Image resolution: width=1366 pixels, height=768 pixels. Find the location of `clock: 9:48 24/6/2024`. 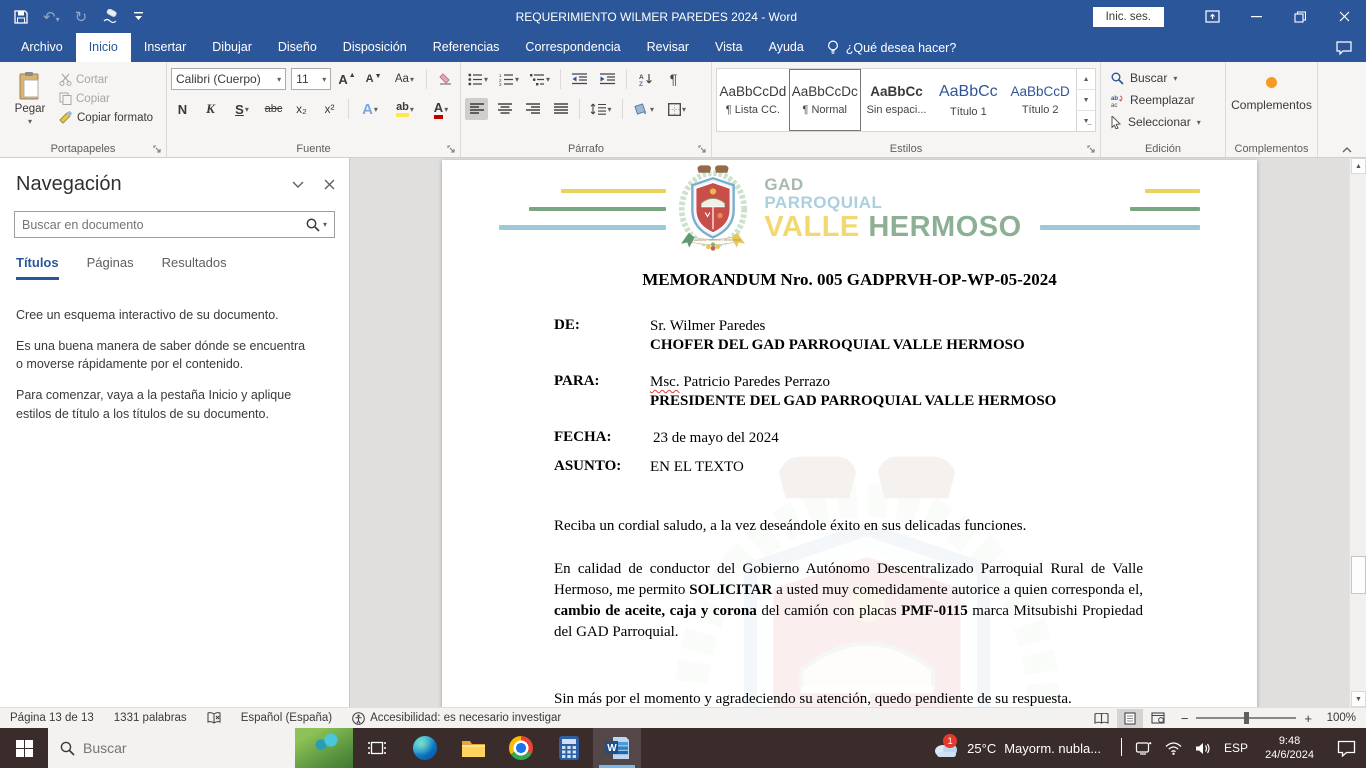

clock: 9:48 24/6/2024 is located at coordinates (1289, 748).